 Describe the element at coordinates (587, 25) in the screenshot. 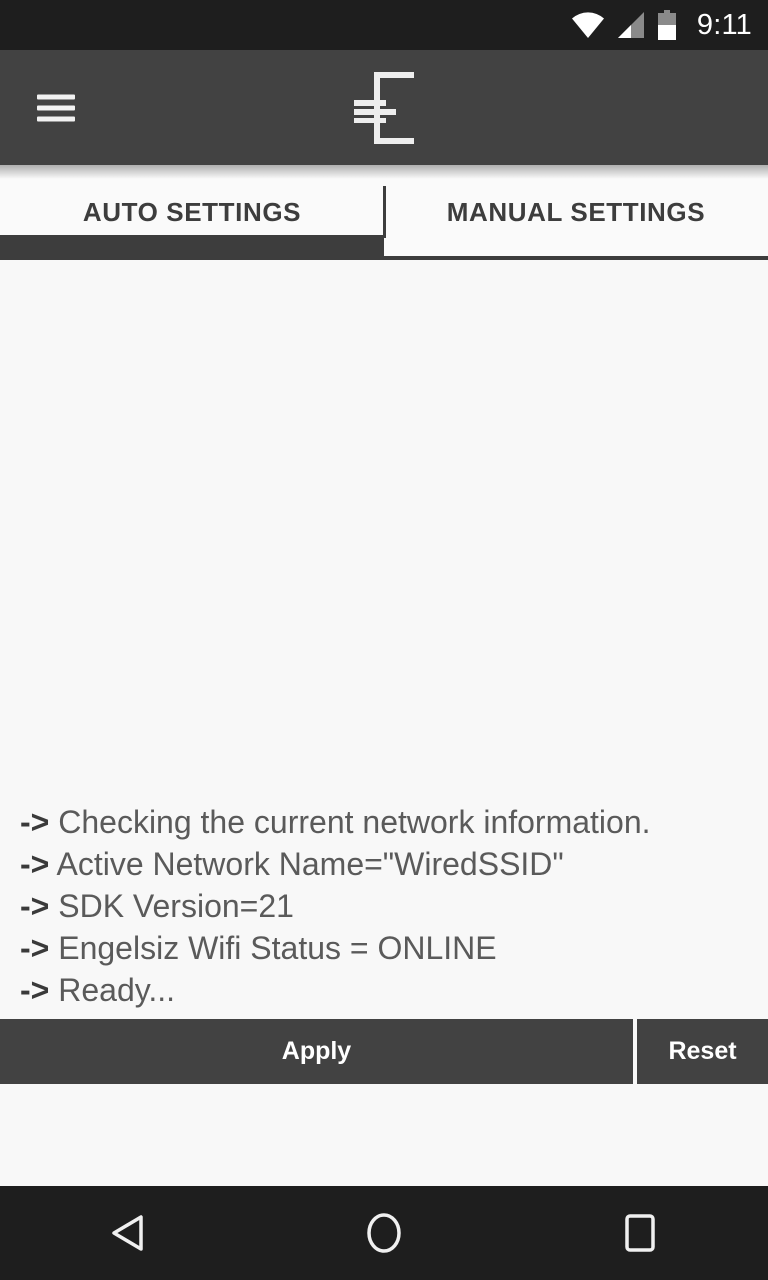

I see `wifi-icon` at that location.